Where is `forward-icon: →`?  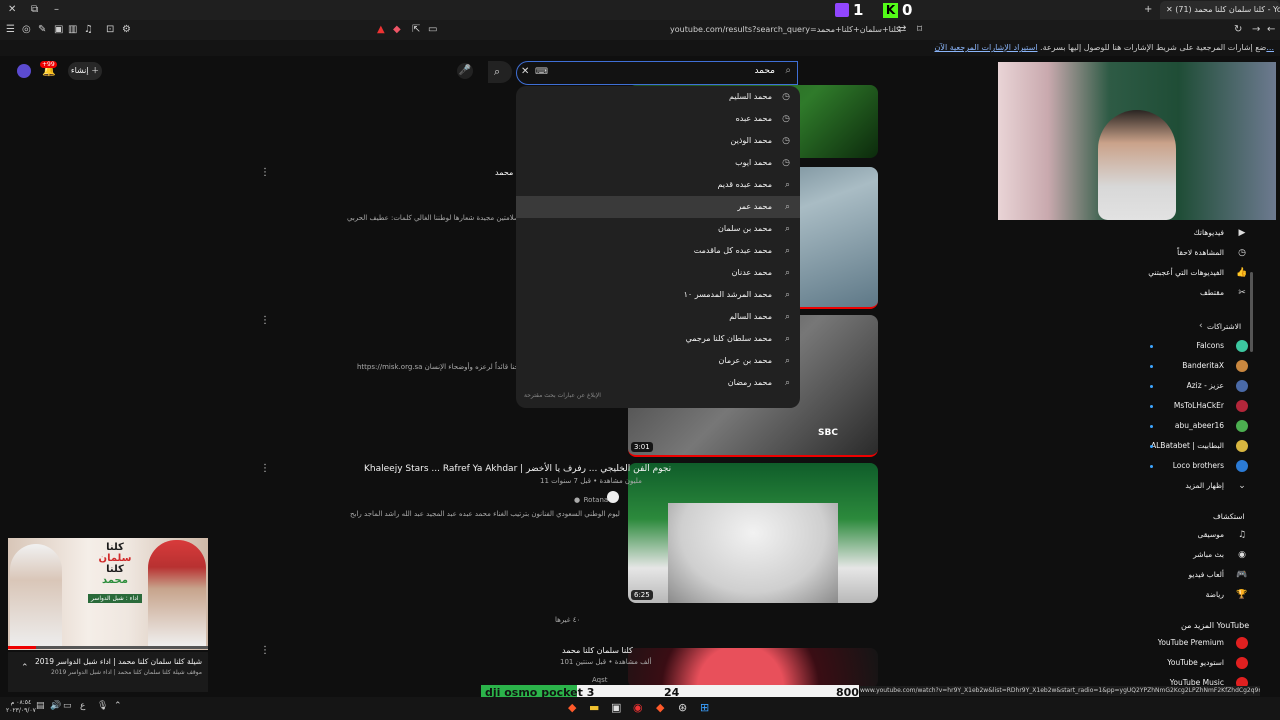 forward-icon: → is located at coordinates (1256, 29).